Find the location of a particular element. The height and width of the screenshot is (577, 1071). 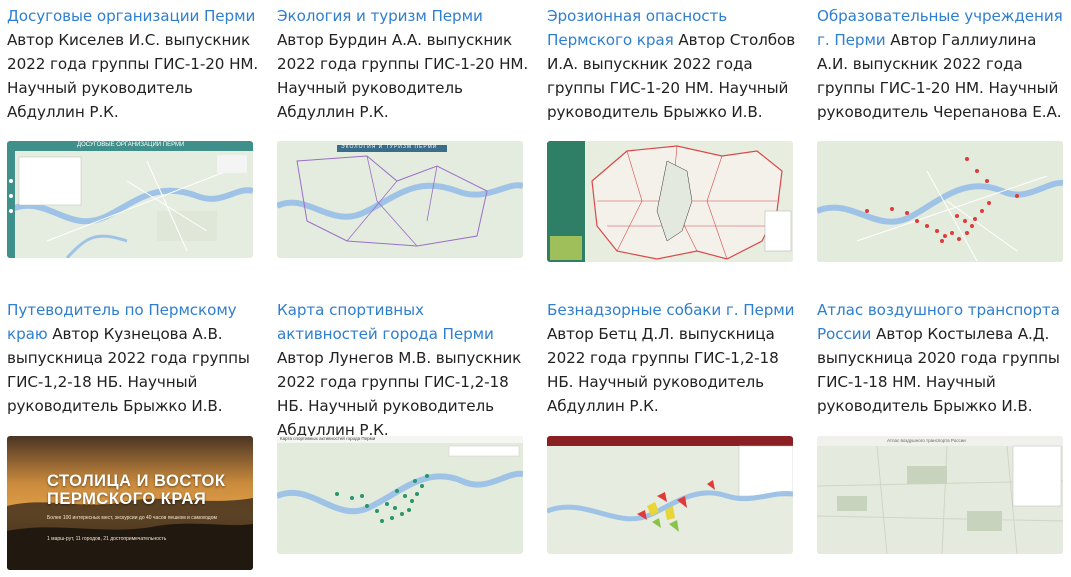

project-thumbnail: ДОСУГОВЫЕ ОРГАНИЗАЦИИ ПЕРМИ is located at coordinates (130, 199).